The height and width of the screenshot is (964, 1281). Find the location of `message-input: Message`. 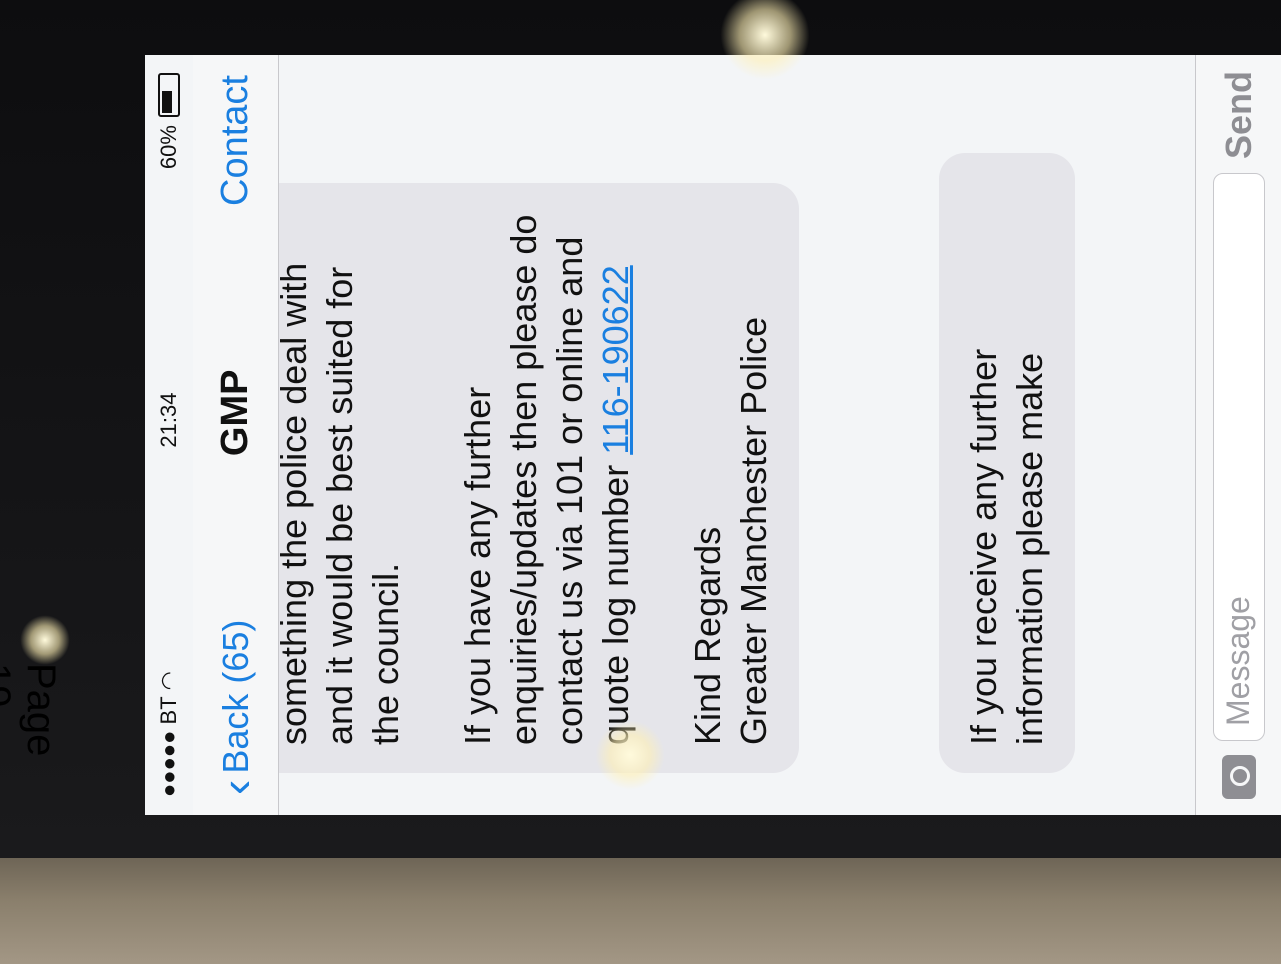

message-input: Message is located at coordinates (1238, 457).